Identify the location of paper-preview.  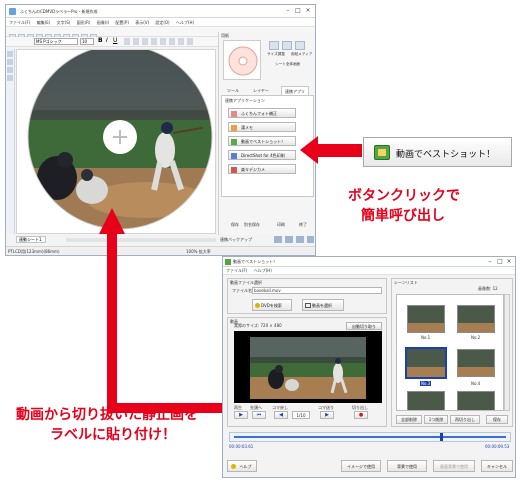
(242, 60).